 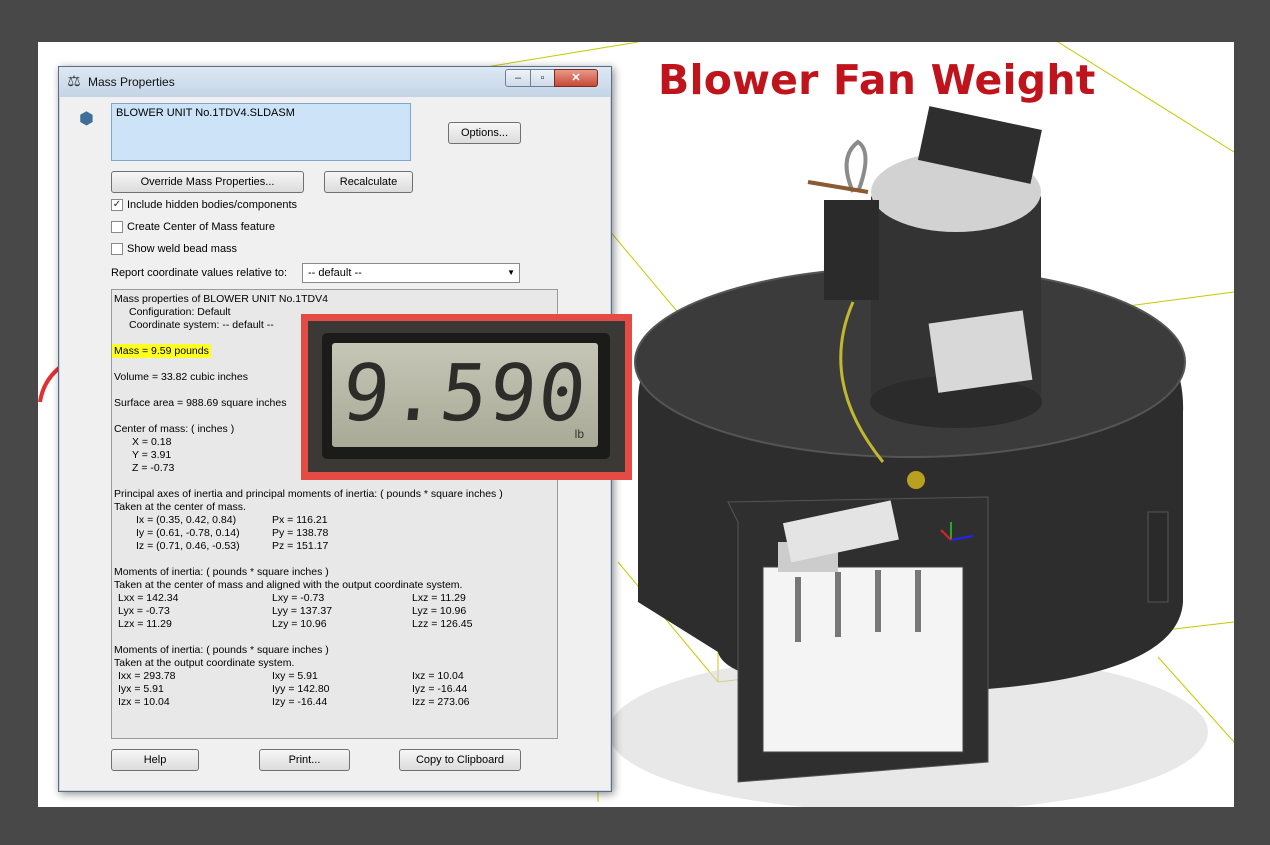 What do you see at coordinates (411, 273) in the screenshot?
I see `coord-system-select: -- default -- ▼` at bounding box center [411, 273].